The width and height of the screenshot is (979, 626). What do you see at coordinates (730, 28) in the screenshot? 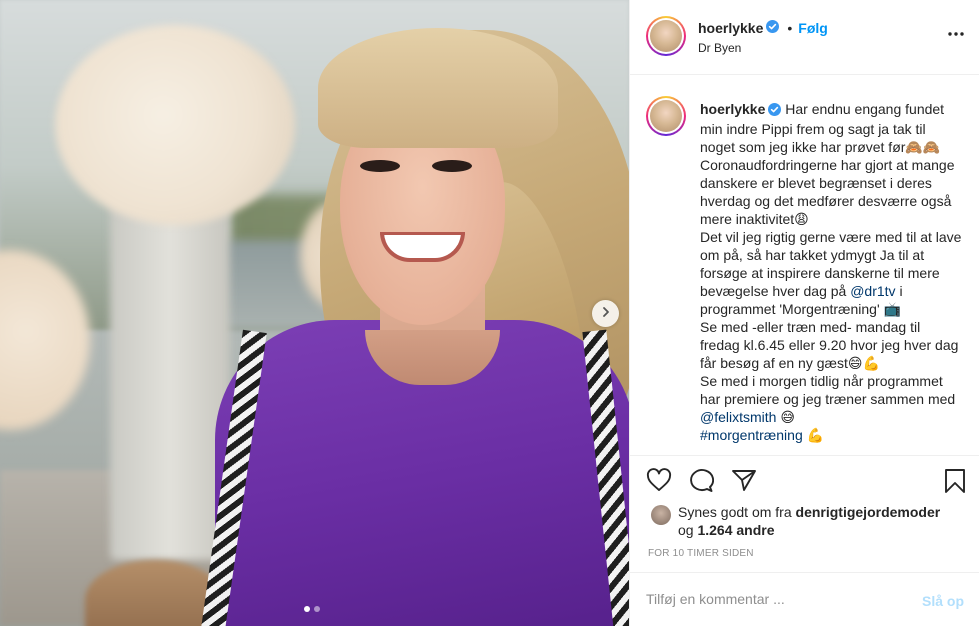
I see `username-link: hoerlykke` at bounding box center [730, 28].